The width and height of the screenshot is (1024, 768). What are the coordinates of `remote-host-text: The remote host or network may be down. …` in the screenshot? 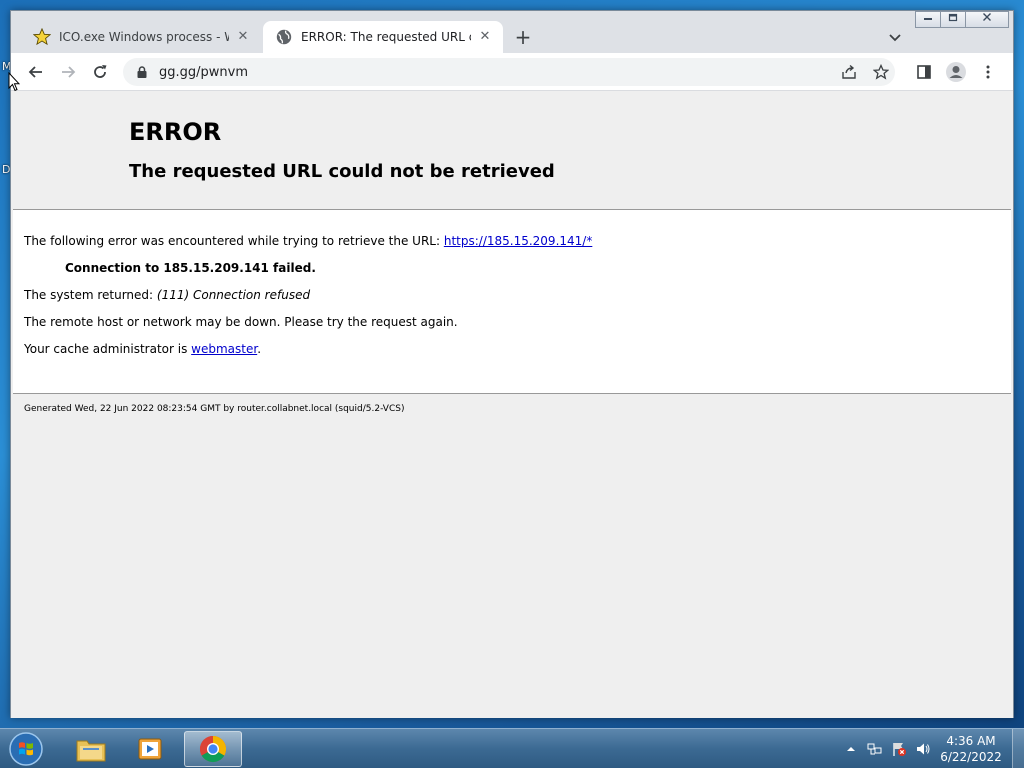 It's located at (241, 322).